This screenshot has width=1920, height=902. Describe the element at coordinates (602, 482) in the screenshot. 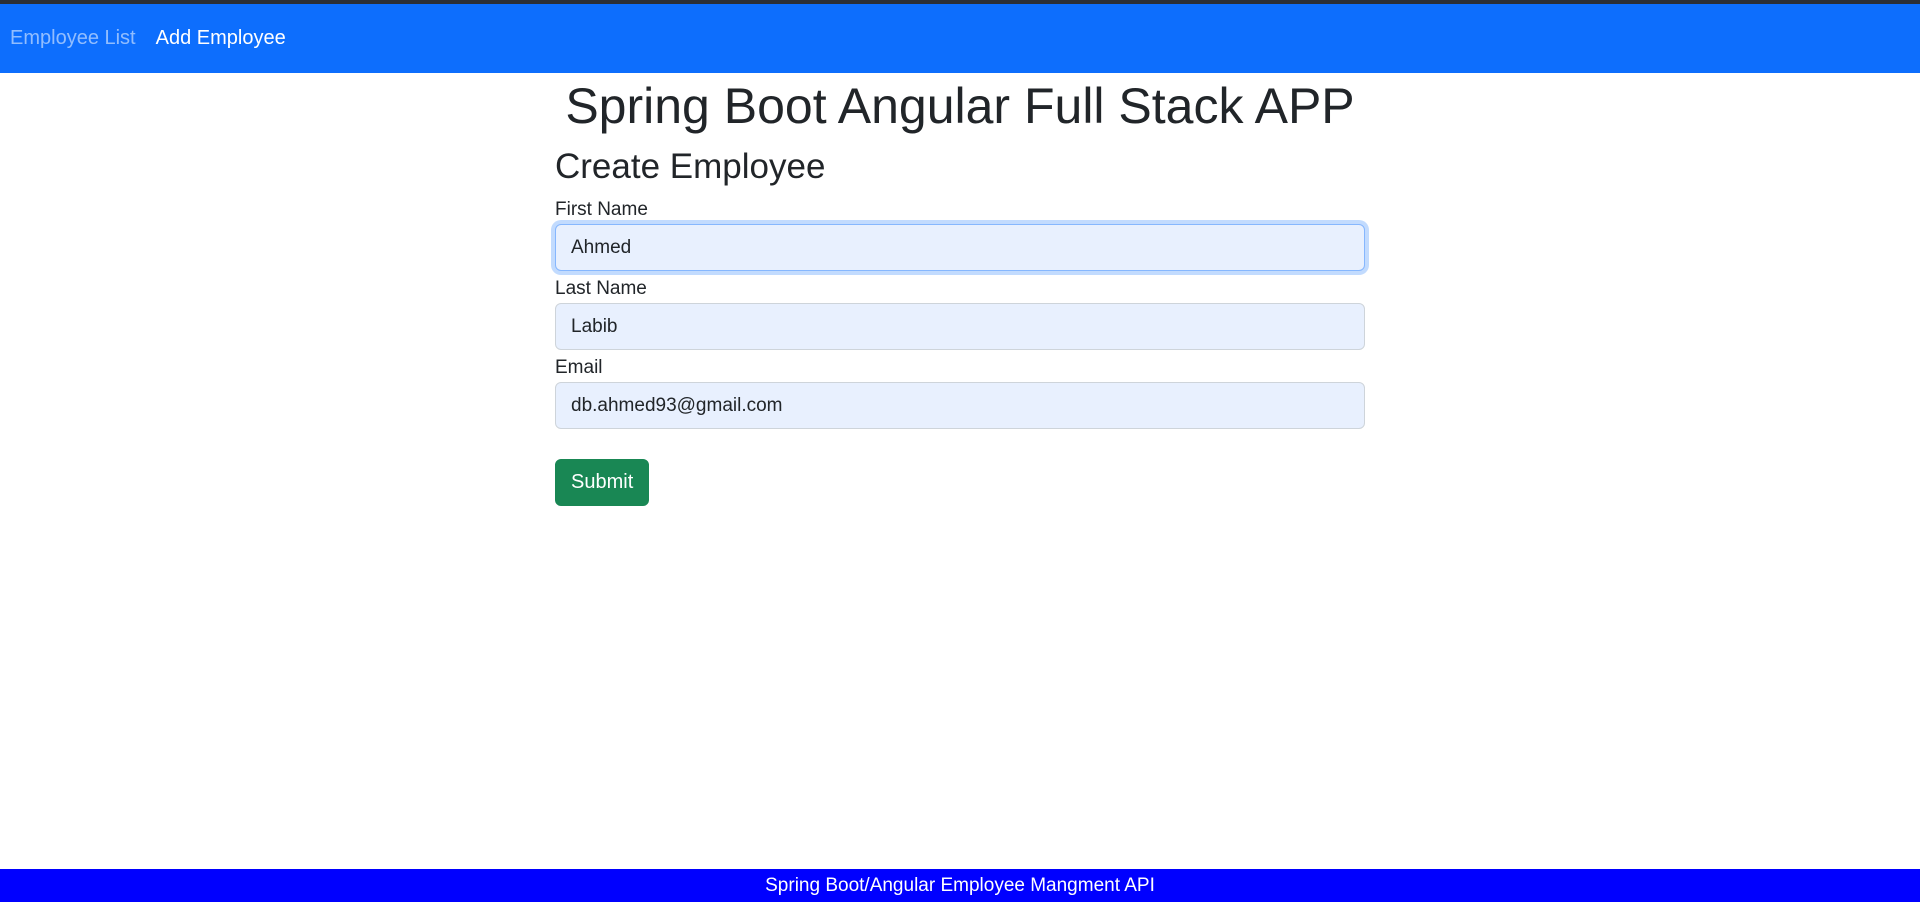

I see `submit-button: Submit` at that location.